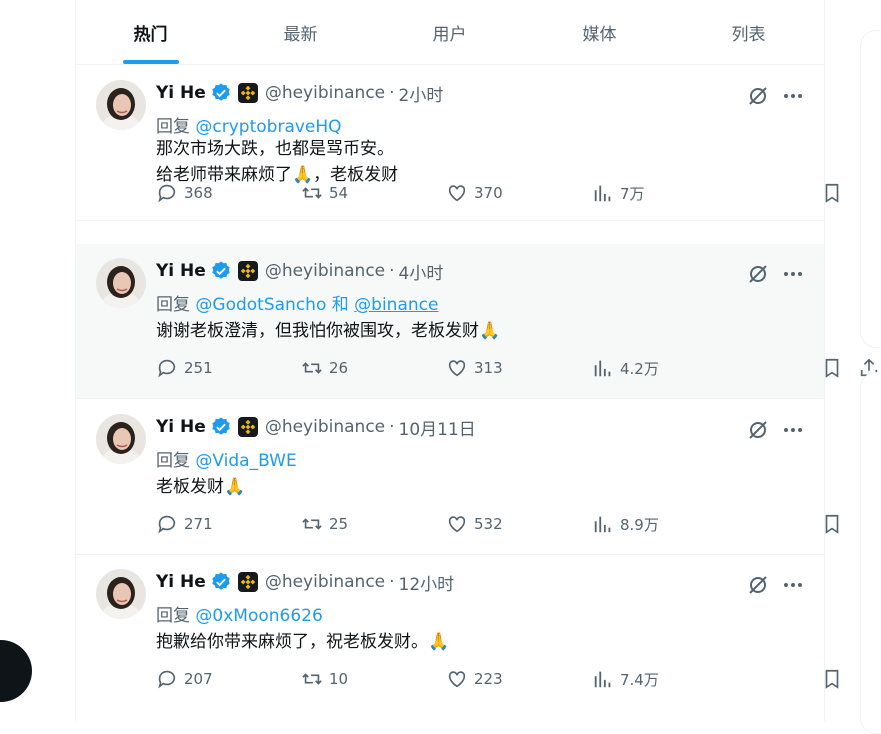 The height and width of the screenshot is (734, 881). What do you see at coordinates (300, 32) in the screenshot?
I see `tab-latest: 最新` at bounding box center [300, 32].